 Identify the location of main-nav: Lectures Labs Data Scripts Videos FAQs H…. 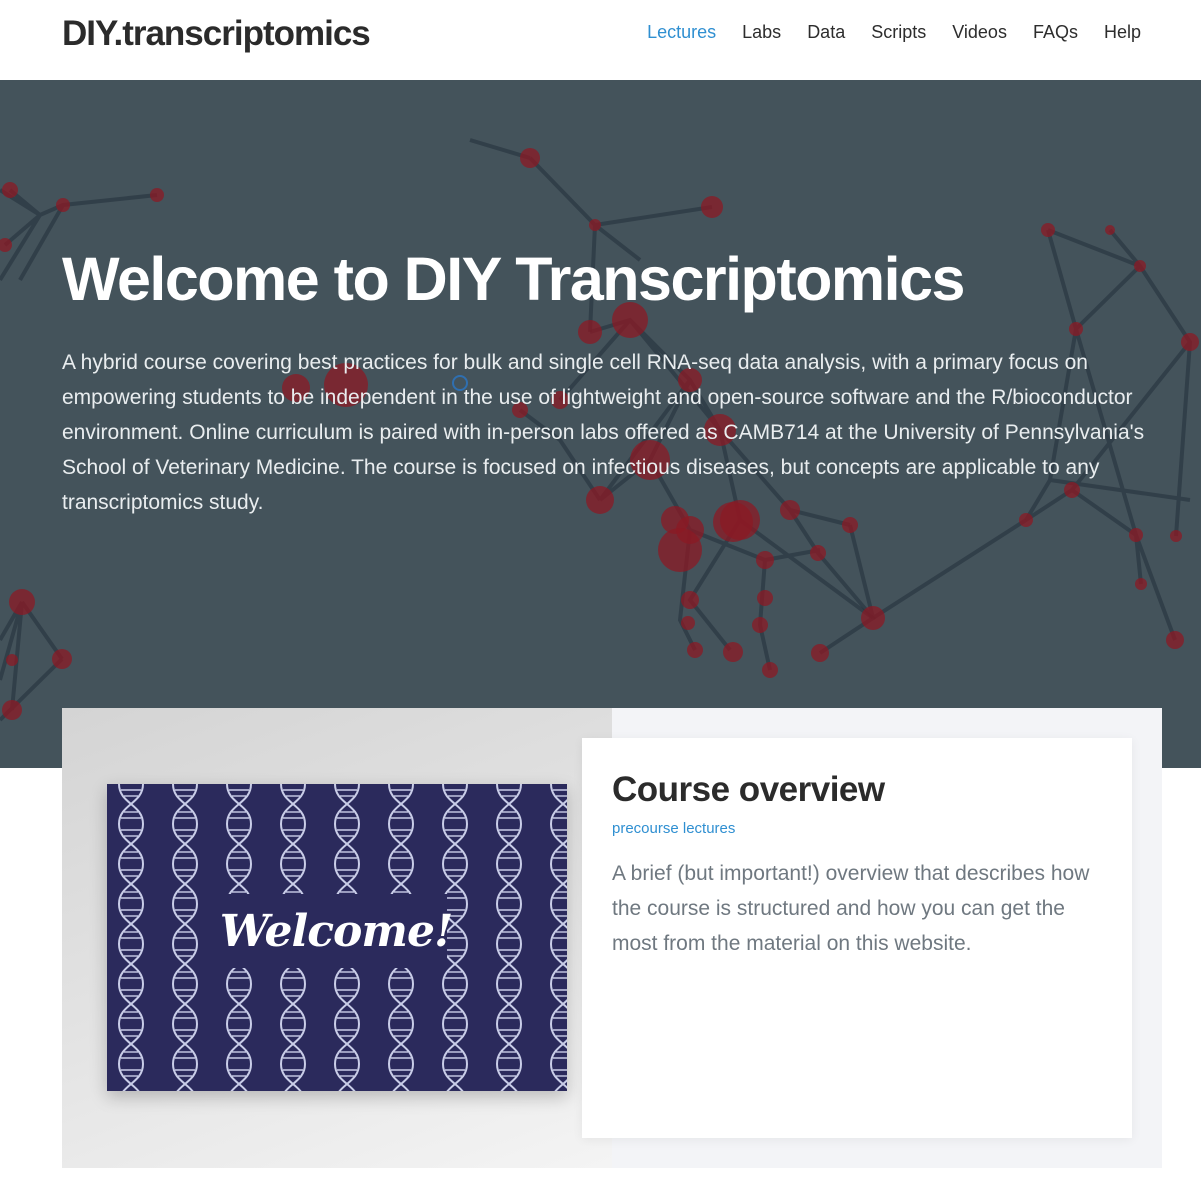
(894, 32).